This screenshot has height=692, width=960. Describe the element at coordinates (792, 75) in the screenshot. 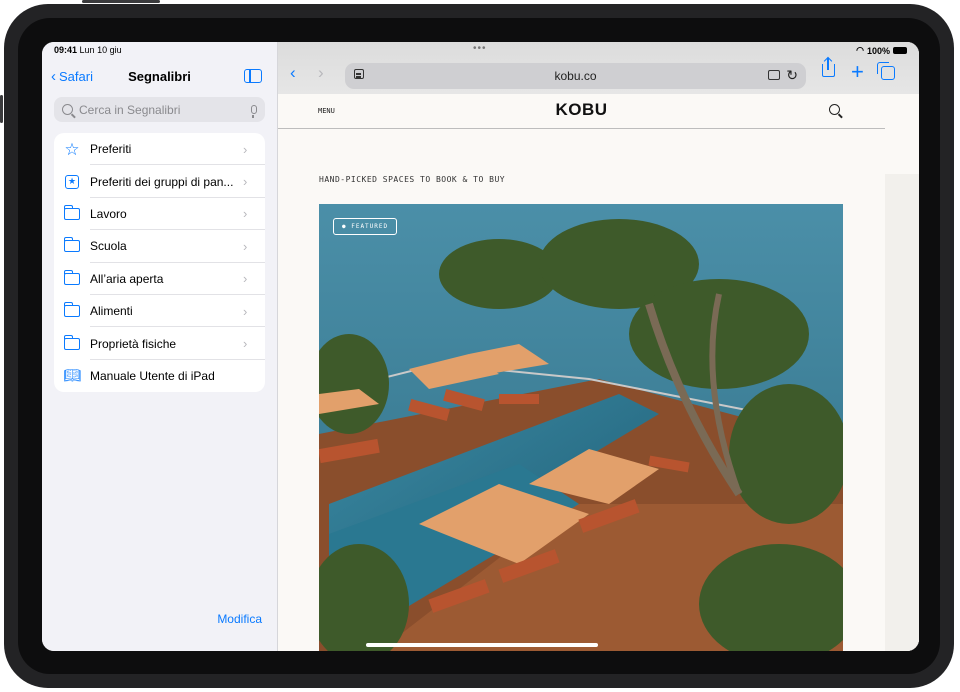

I see `reload-icon: ↻` at that location.